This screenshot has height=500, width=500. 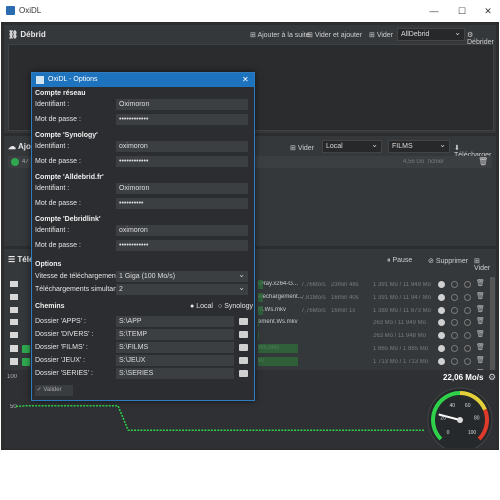 I want to click on speed-value: 22,06 Mo/s, so click(x=463, y=377).